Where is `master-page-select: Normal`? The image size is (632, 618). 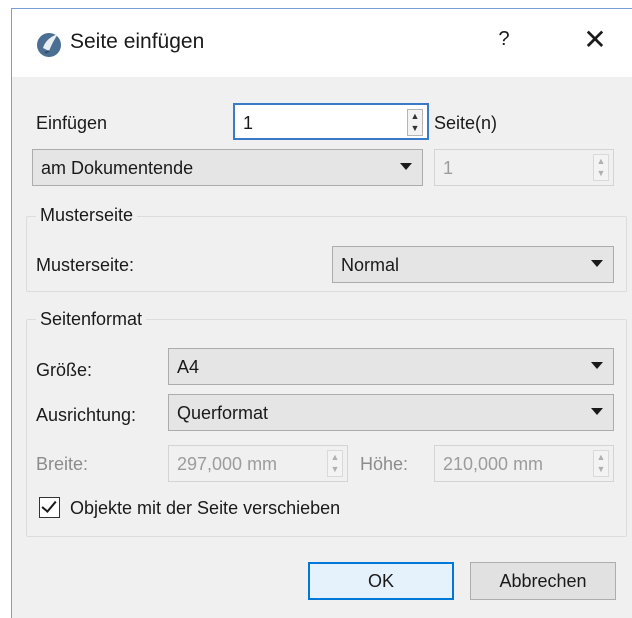 master-page-select: Normal is located at coordinates (473, 264).